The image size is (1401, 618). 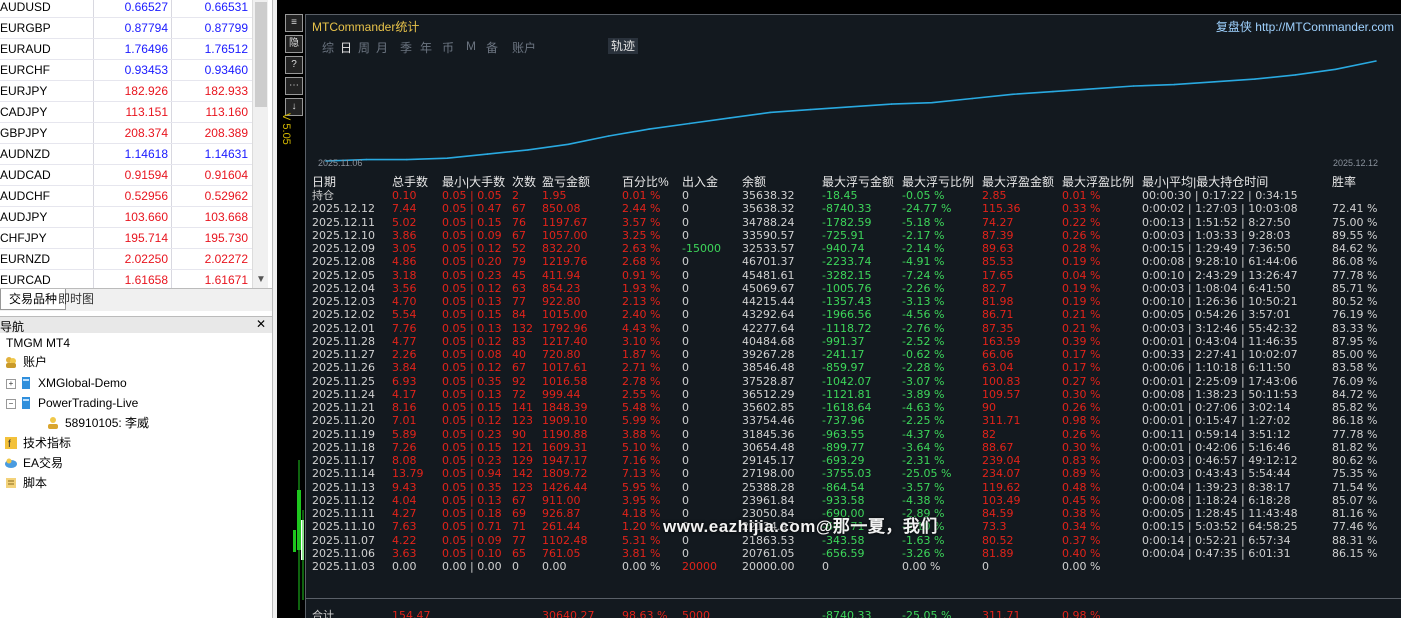 I want to click on tree-item-terminal: TMGM MT4, so click(x=38, y=343).